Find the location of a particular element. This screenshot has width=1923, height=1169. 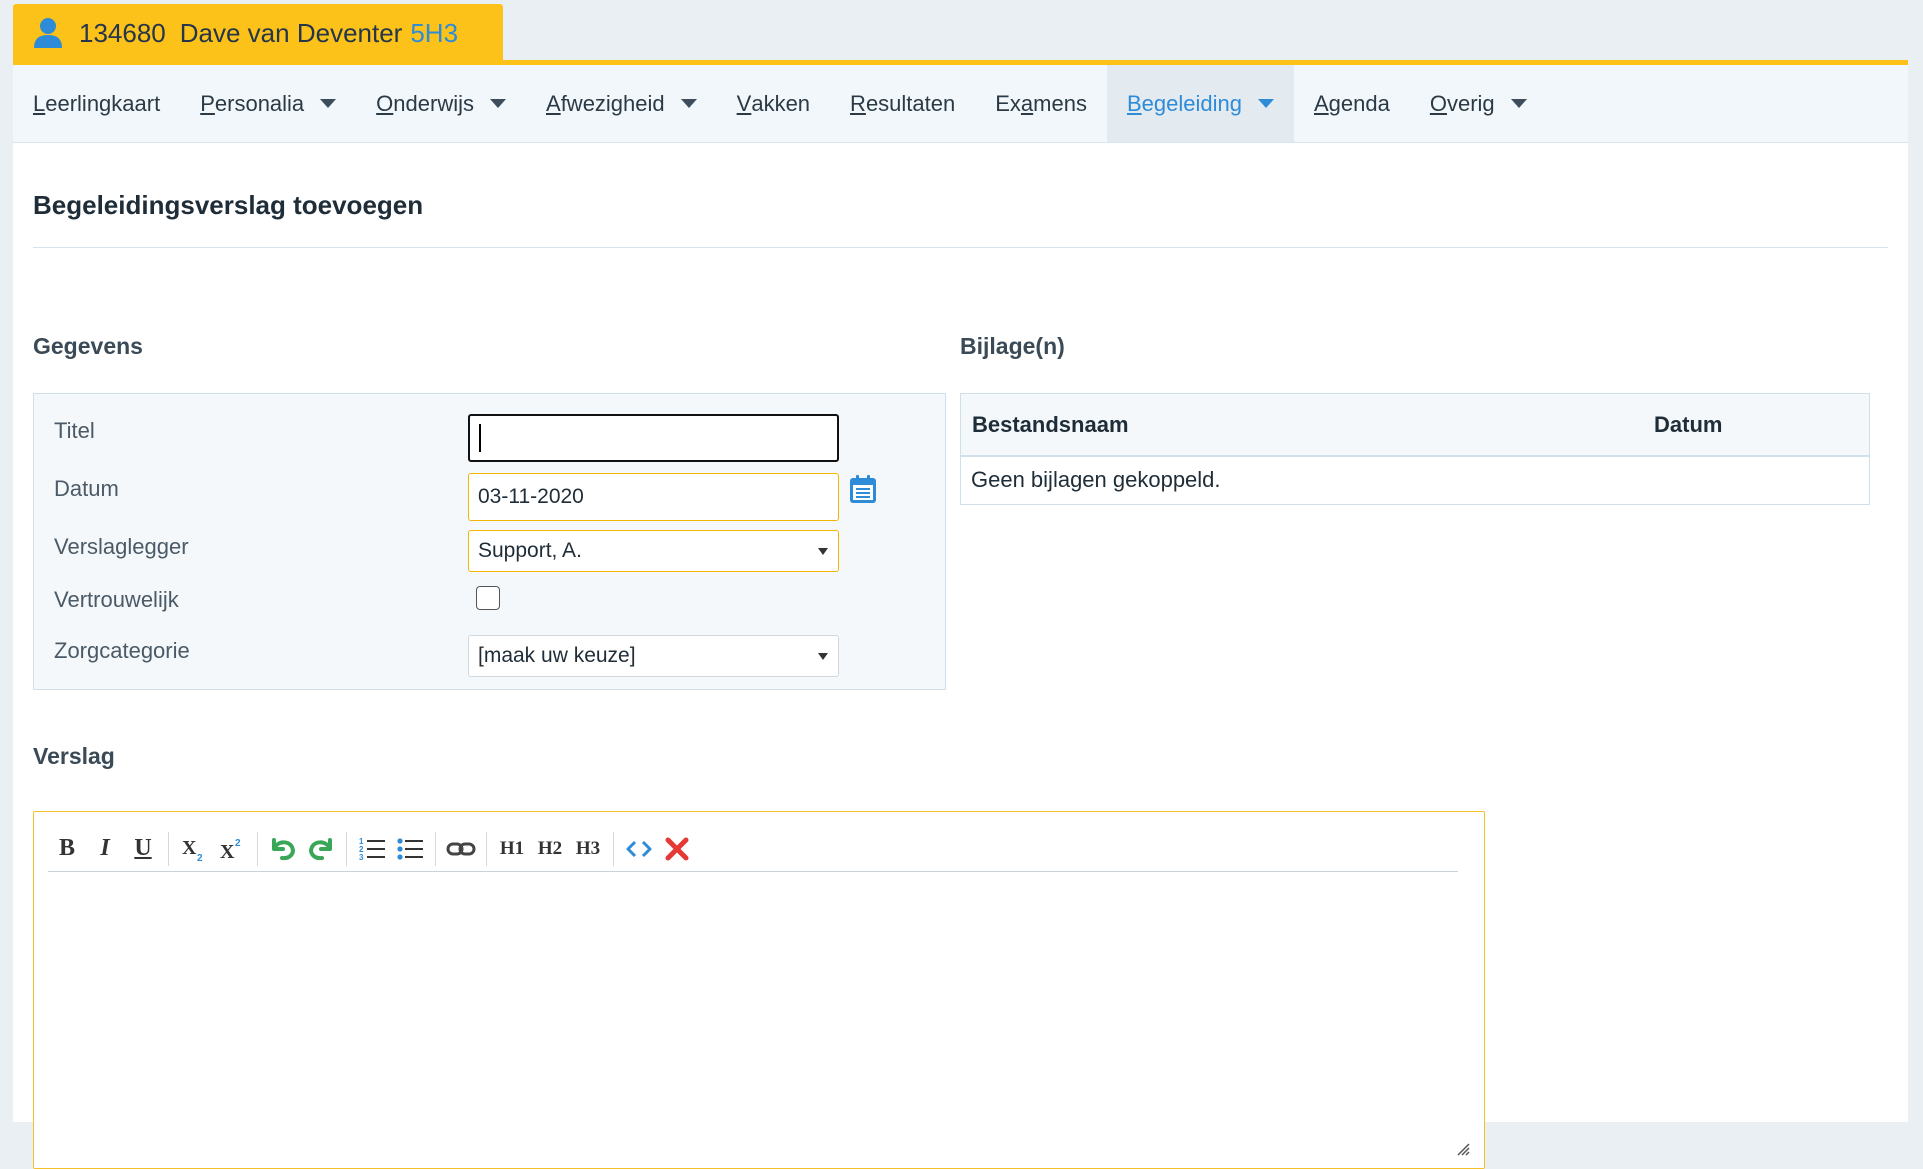

h3-button: H3 is located at coordinates (588, 849).